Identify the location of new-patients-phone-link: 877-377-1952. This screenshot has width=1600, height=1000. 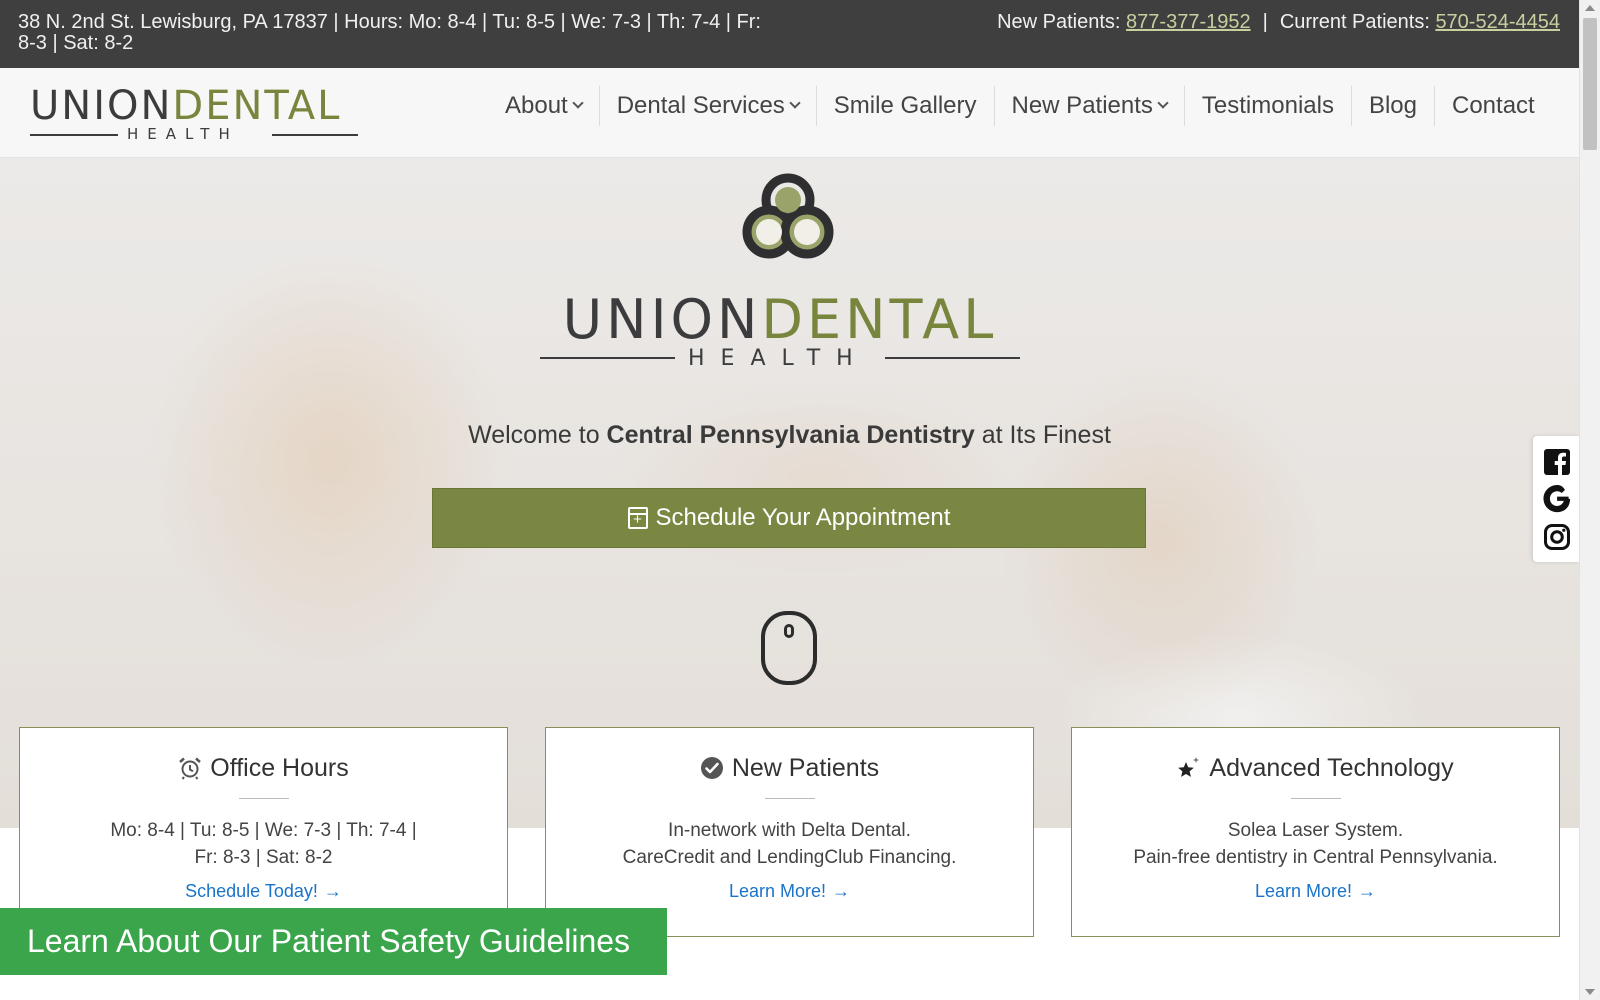
(1188, 22).